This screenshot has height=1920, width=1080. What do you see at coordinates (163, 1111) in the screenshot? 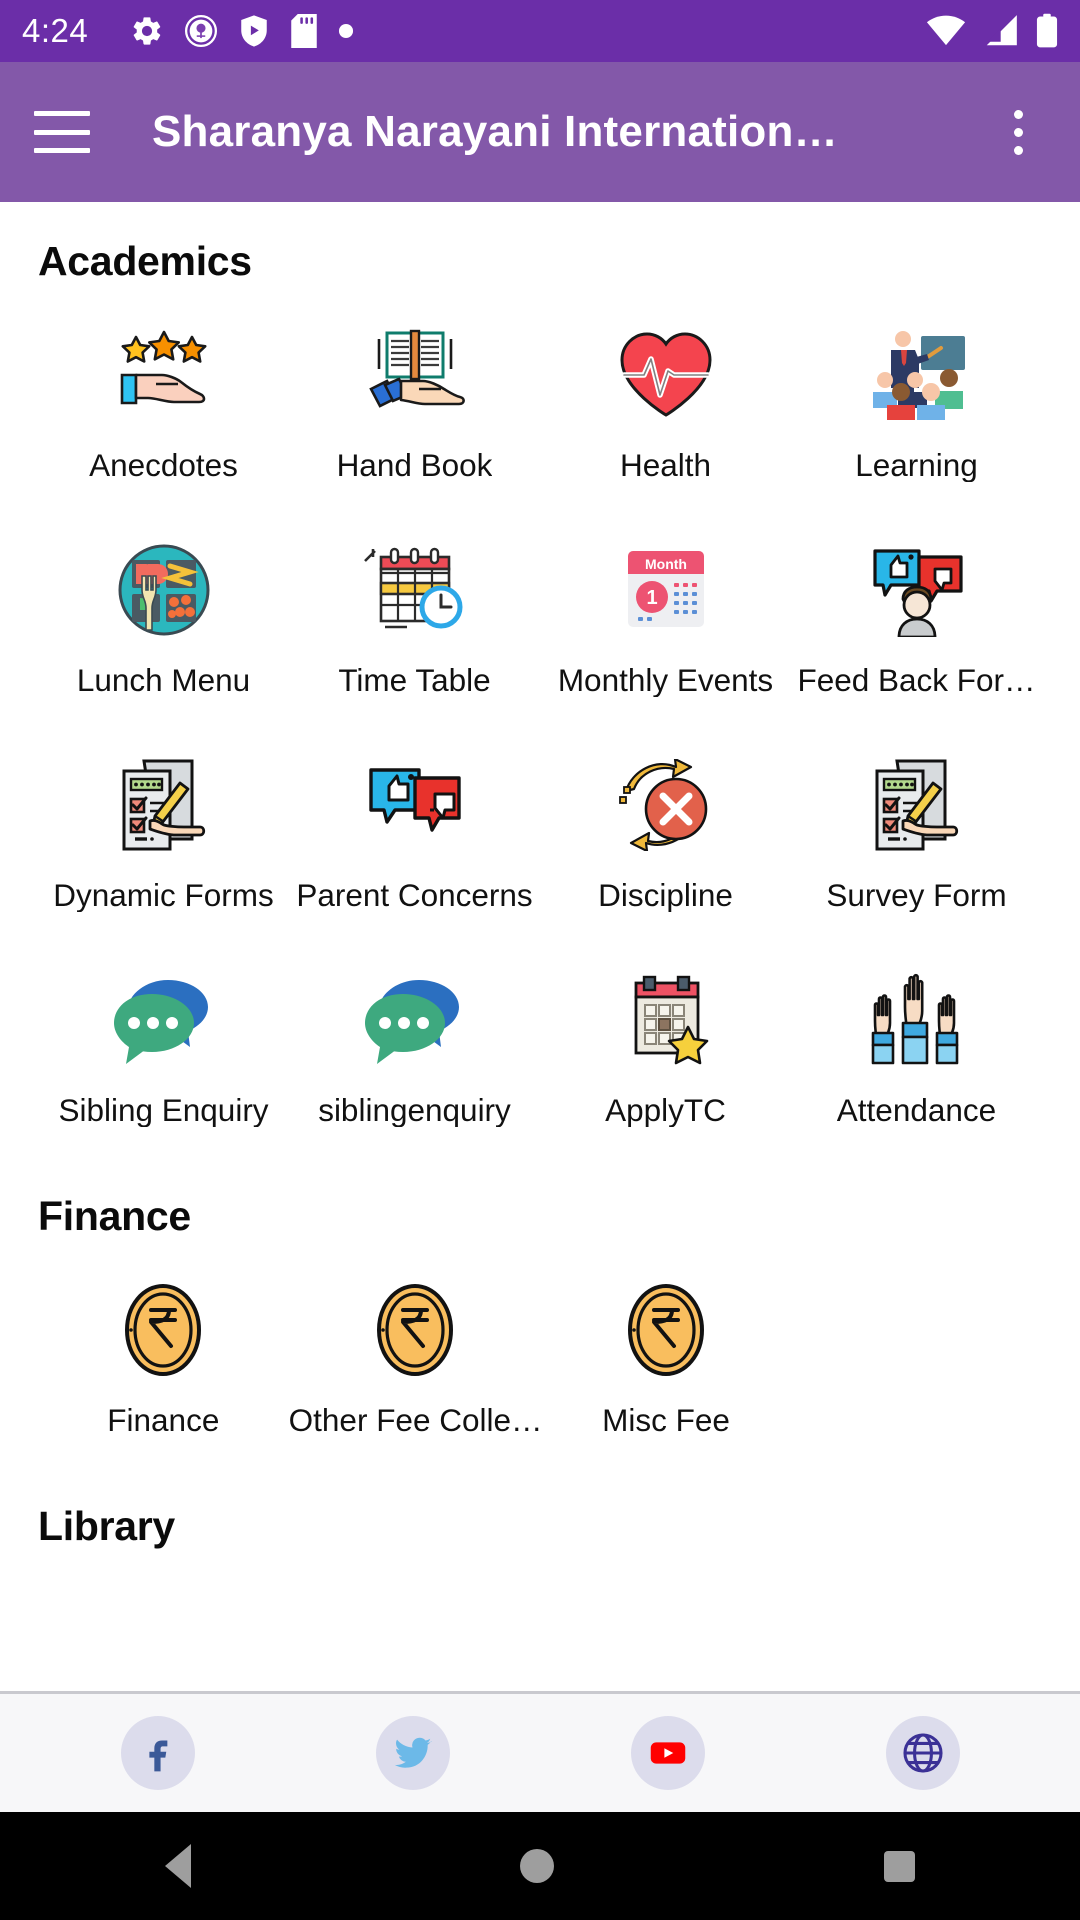
I see `module-label: Sibling Enquiry` at bounding box center [163, 1111].